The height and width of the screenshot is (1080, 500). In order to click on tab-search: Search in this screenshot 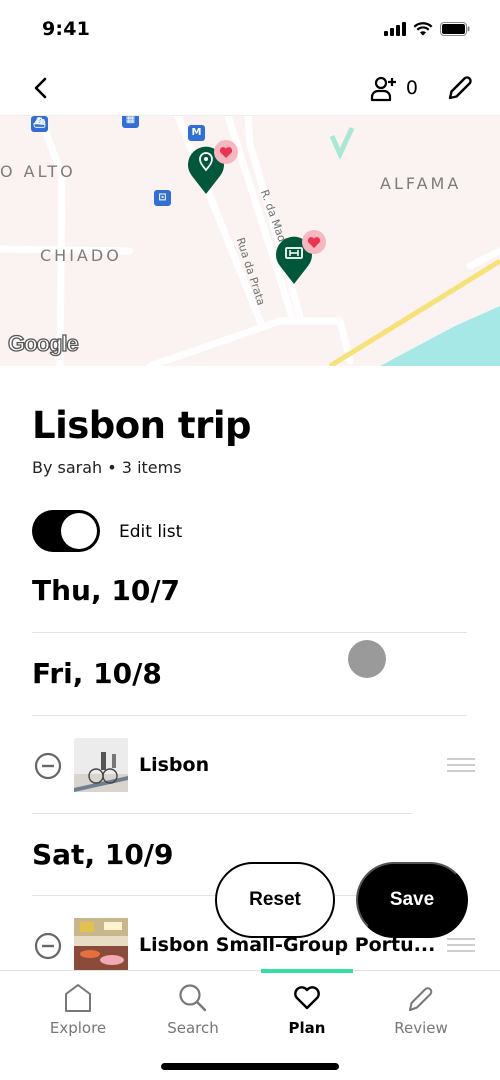, I will do `click(193, 1010)`.